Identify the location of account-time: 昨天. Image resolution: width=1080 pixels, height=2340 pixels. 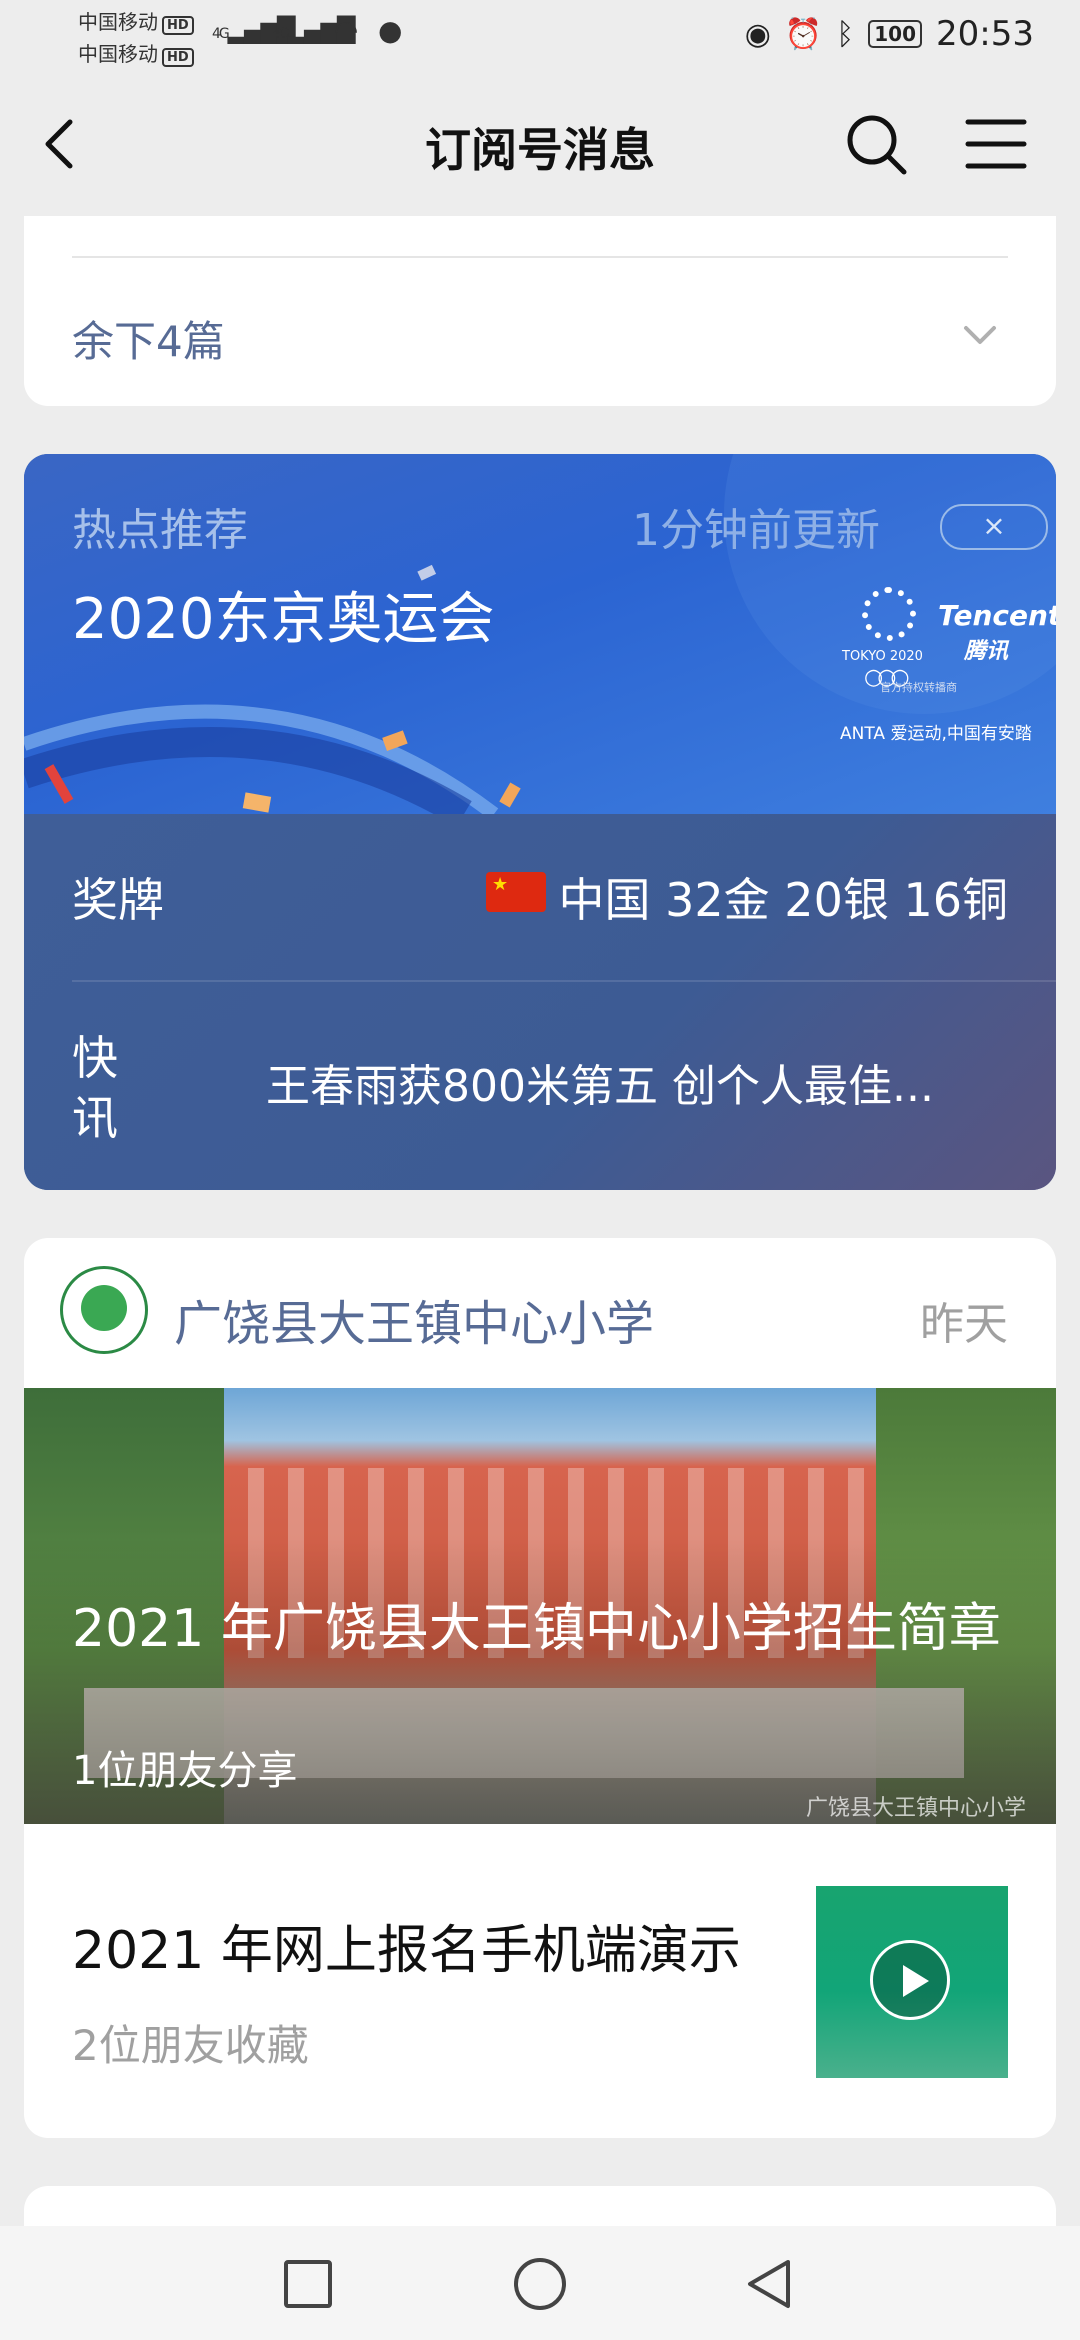
(964, 1324).